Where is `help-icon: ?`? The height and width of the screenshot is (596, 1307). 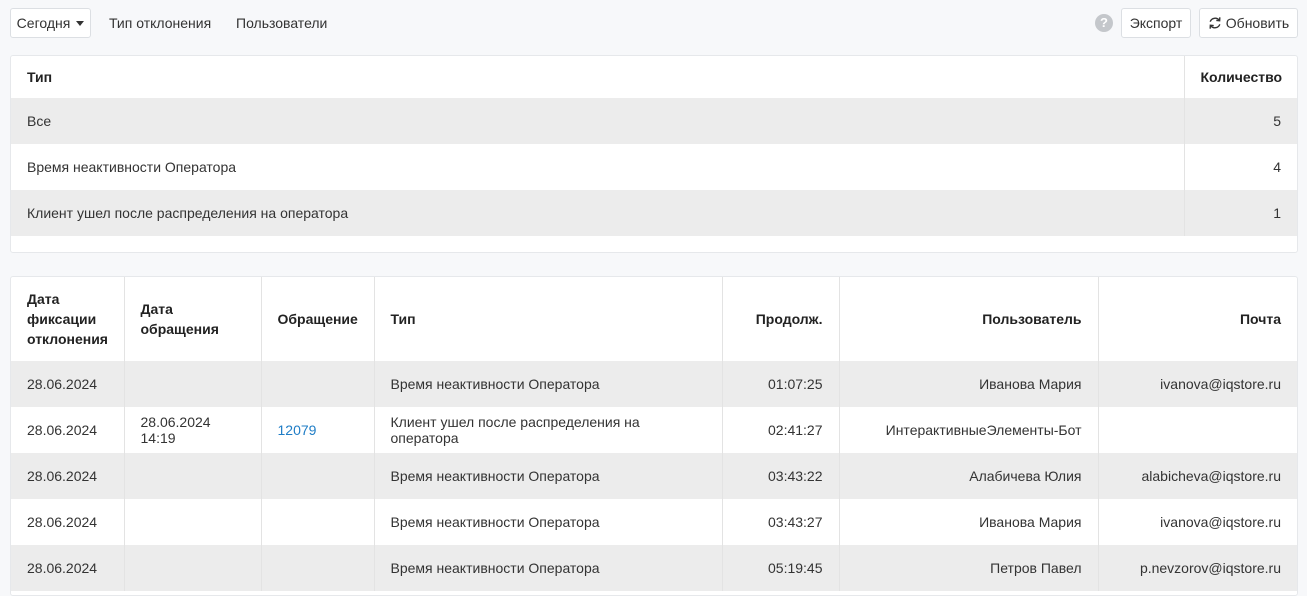
help-icon: ? is located at coordinates (1104, 23).